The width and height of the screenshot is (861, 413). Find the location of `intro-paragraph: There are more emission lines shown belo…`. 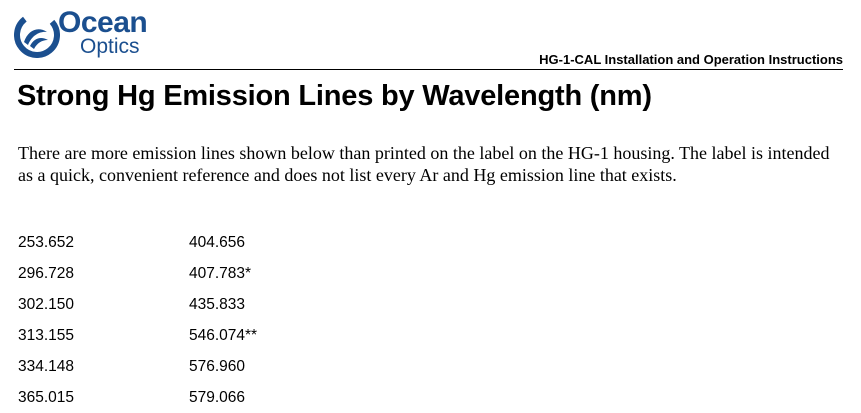

intro-paragraph: There are more emission lines shown belo… is located at coordinates (424, 164).